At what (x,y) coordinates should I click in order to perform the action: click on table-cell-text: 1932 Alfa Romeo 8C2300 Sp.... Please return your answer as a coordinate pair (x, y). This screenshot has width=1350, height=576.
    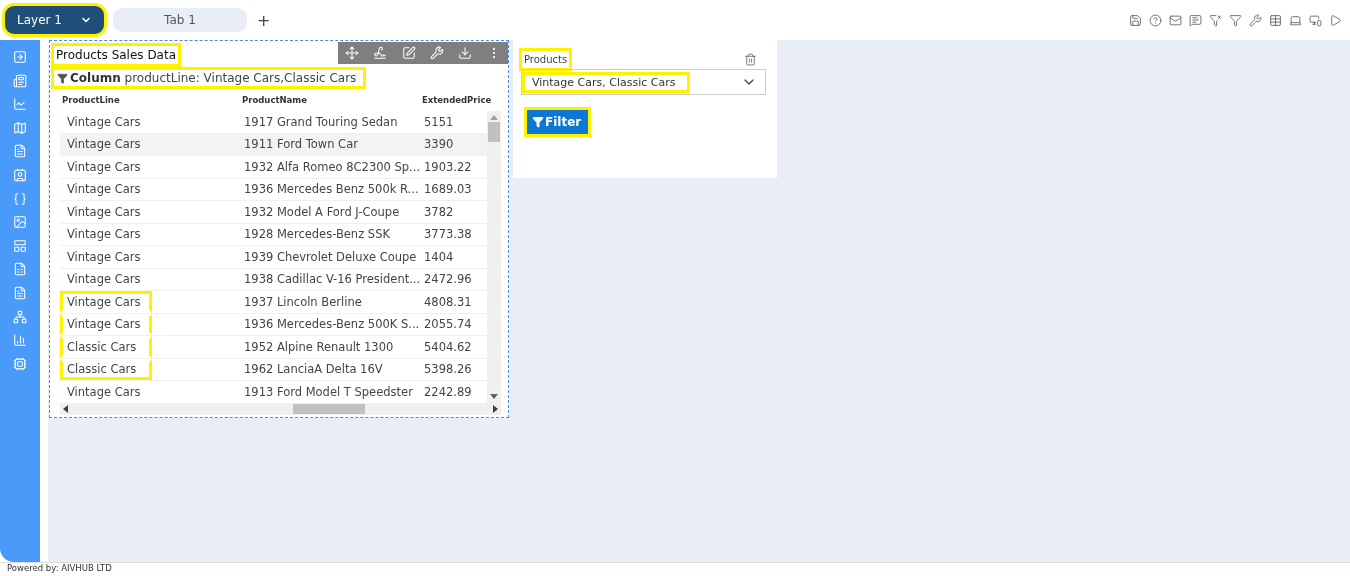
    Looking at the image, I should click on (331, 166).